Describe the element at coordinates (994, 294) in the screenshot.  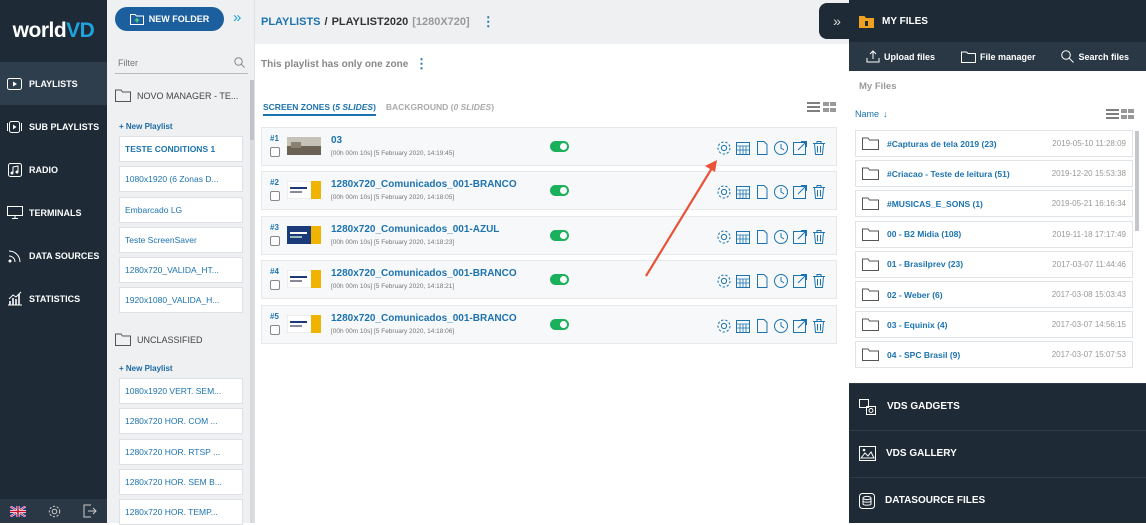
I see `file-folder-row: 02 - Weber (6) 2017-03-08 15:03:43` at that location.